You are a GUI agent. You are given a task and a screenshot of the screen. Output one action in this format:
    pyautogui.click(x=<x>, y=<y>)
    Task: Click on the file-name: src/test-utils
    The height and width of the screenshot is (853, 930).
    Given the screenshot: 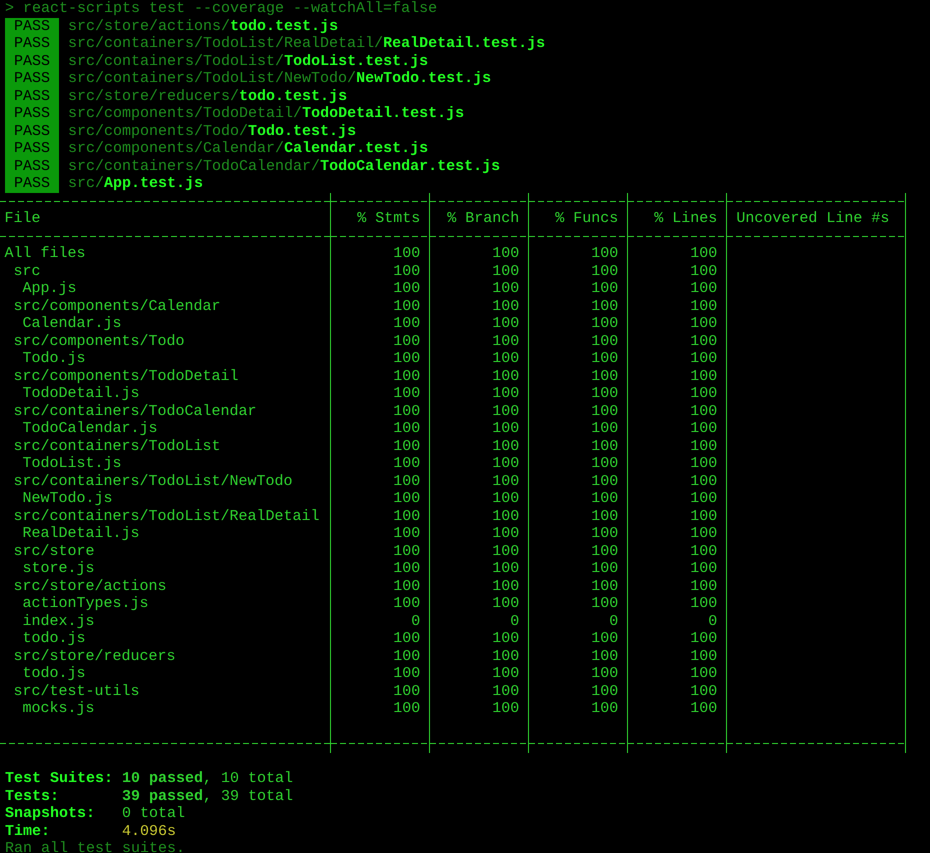 What is the action you would take?
    pyautogui.click(x=76, y=691)
    